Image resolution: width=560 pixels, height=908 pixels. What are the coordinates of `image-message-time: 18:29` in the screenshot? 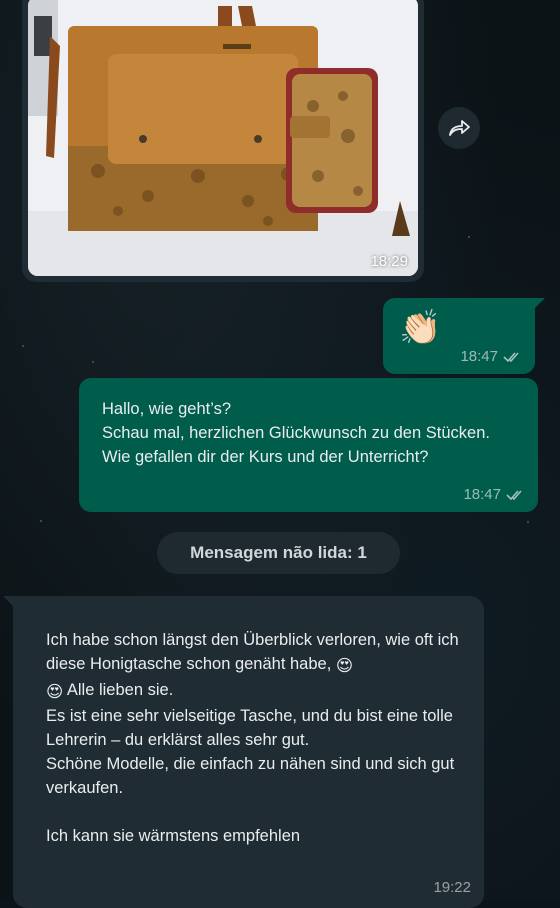 It's located at (389, 261).